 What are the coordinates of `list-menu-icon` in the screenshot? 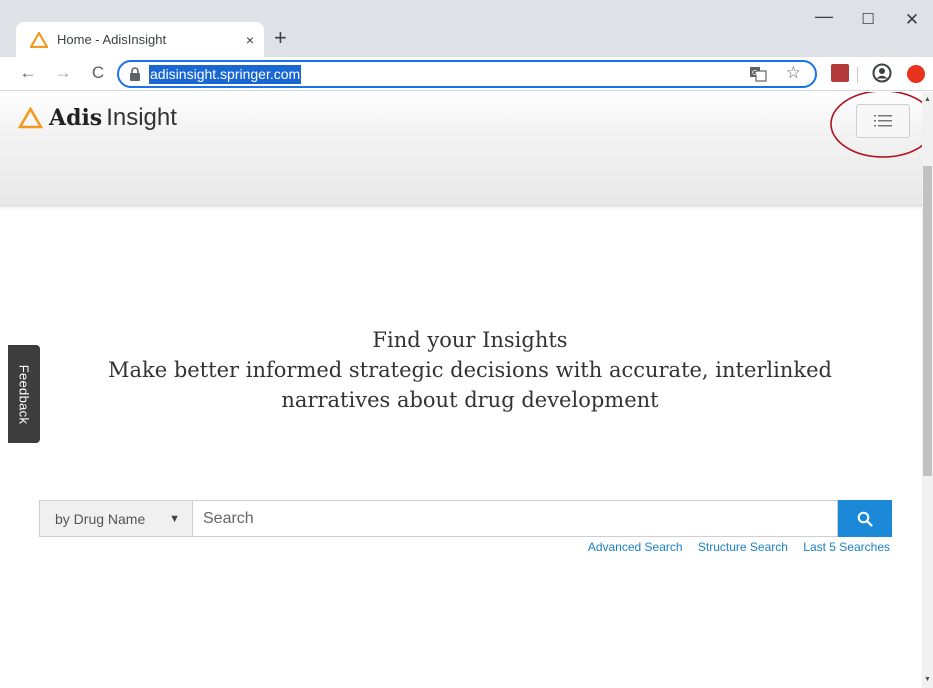 It's located at (883, 121).